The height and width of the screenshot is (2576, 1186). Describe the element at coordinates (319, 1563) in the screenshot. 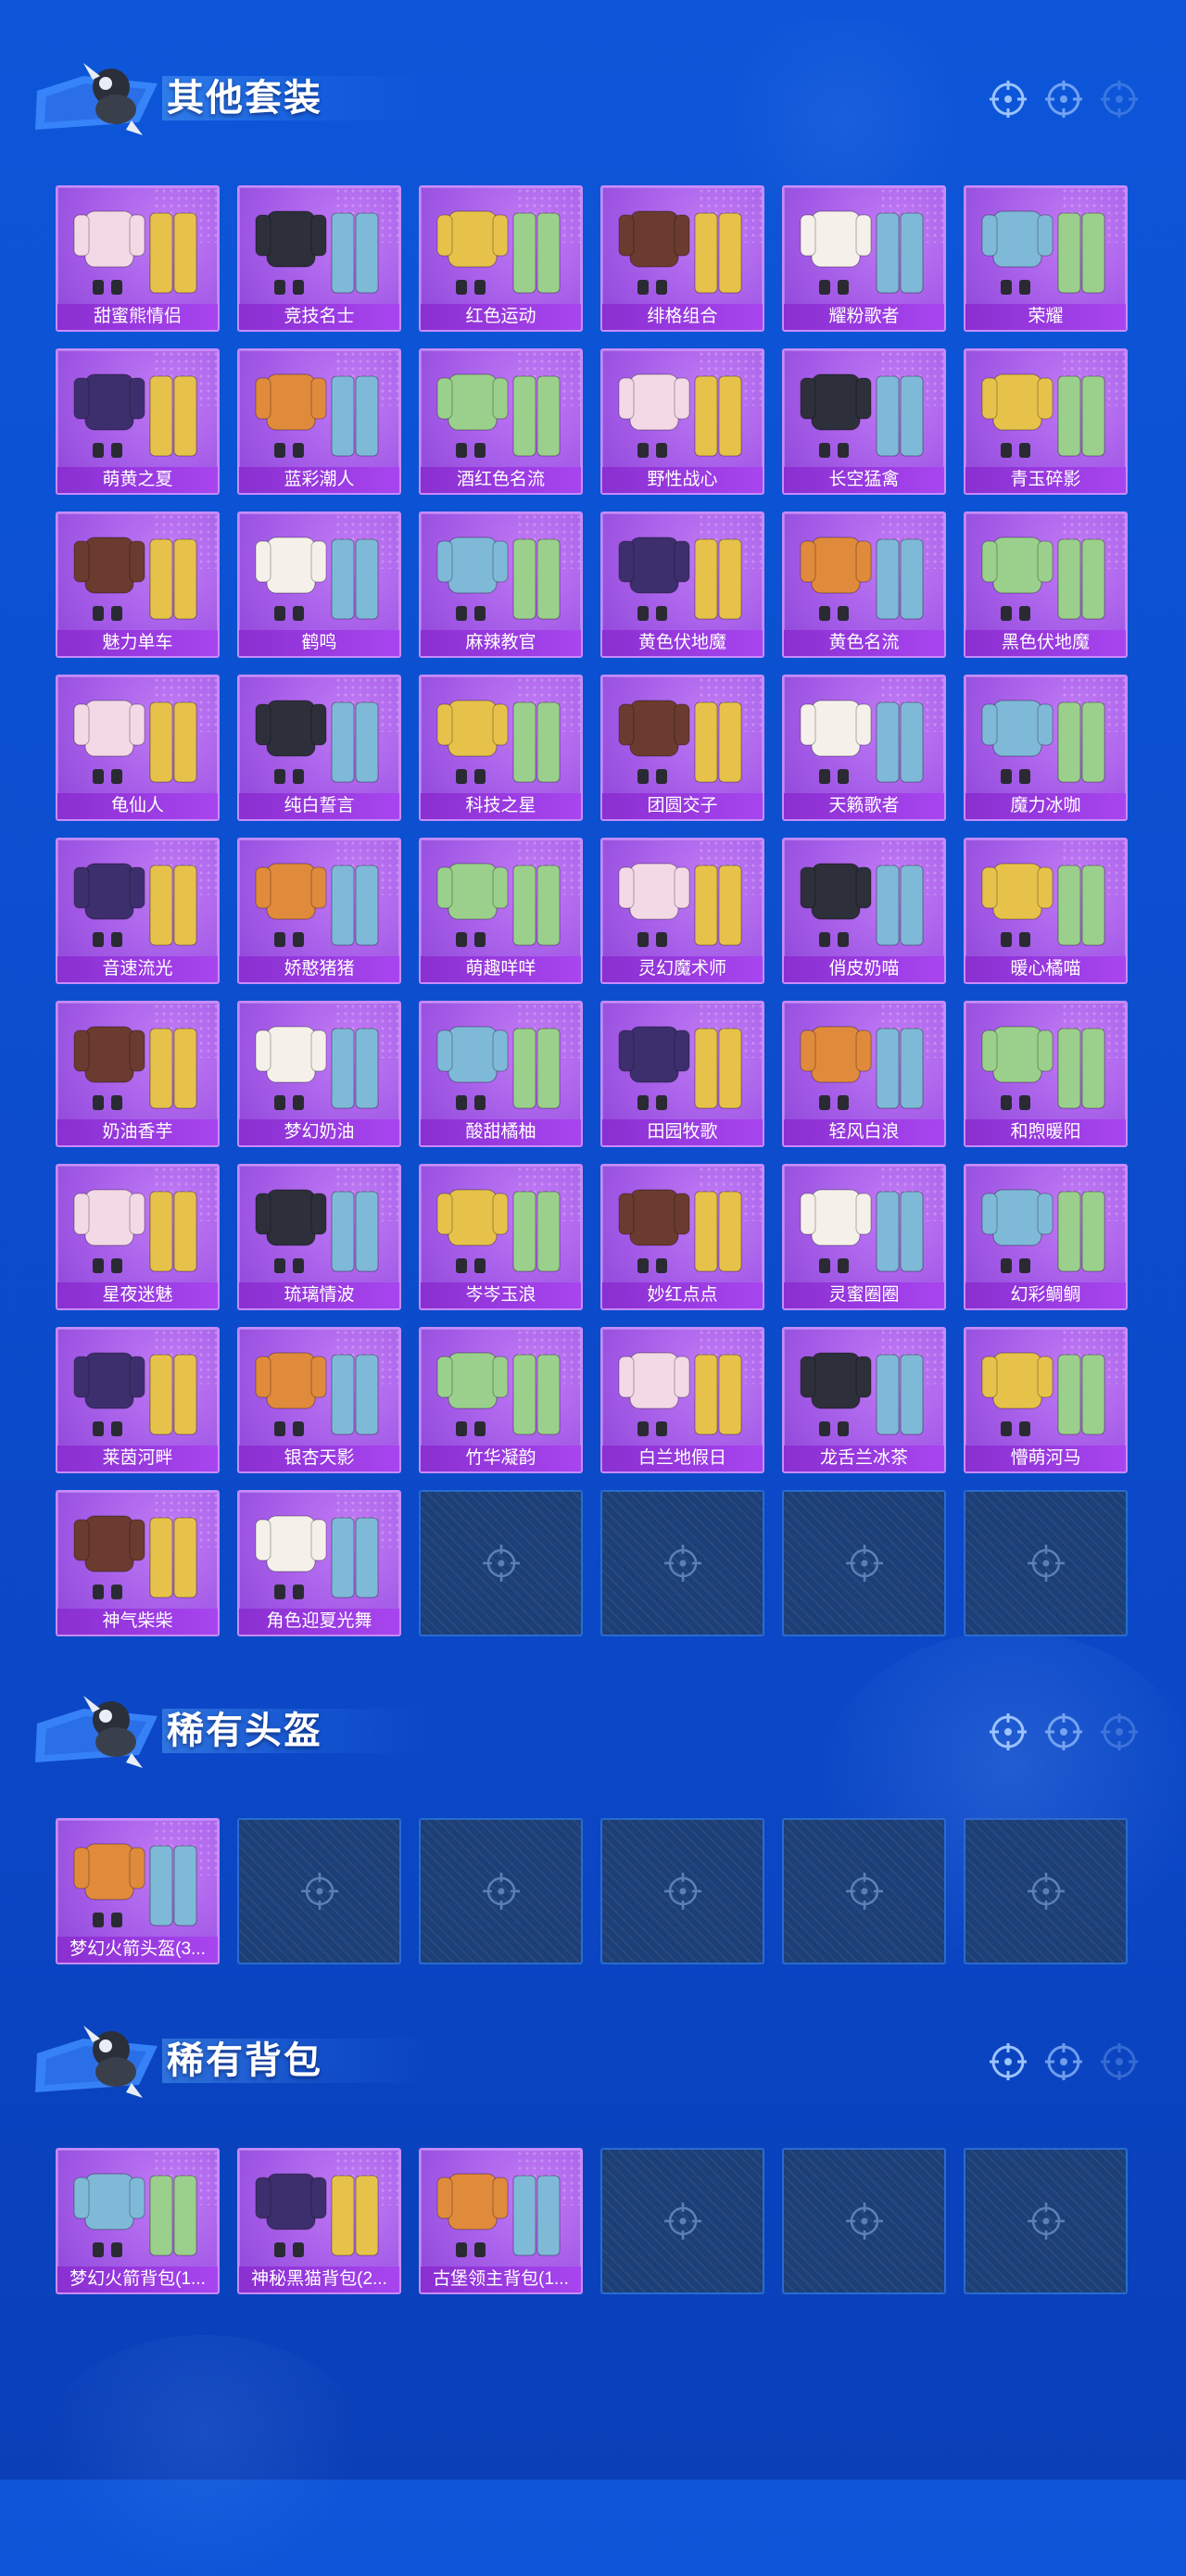

I see `item-card: 角色迎夏光舞` at that location.